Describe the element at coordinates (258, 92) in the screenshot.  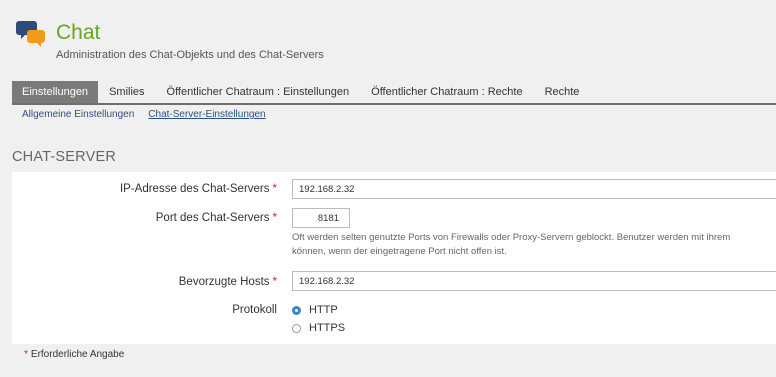
I see `tab-public-room-settings: Öffentlicher Chatraum : Einstellungen` at that location.